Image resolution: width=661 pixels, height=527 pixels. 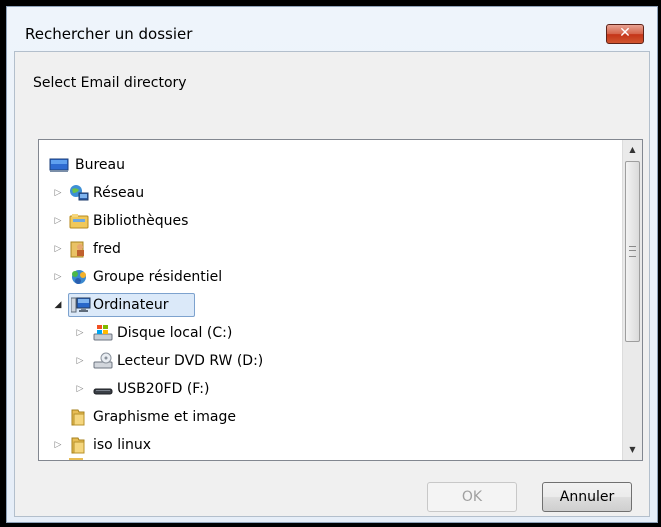 What do you see at coordinates (175, 333) in the screenshot?
I see `tree-item-label: Disque local (C:)` at bounding box center [175, 333].